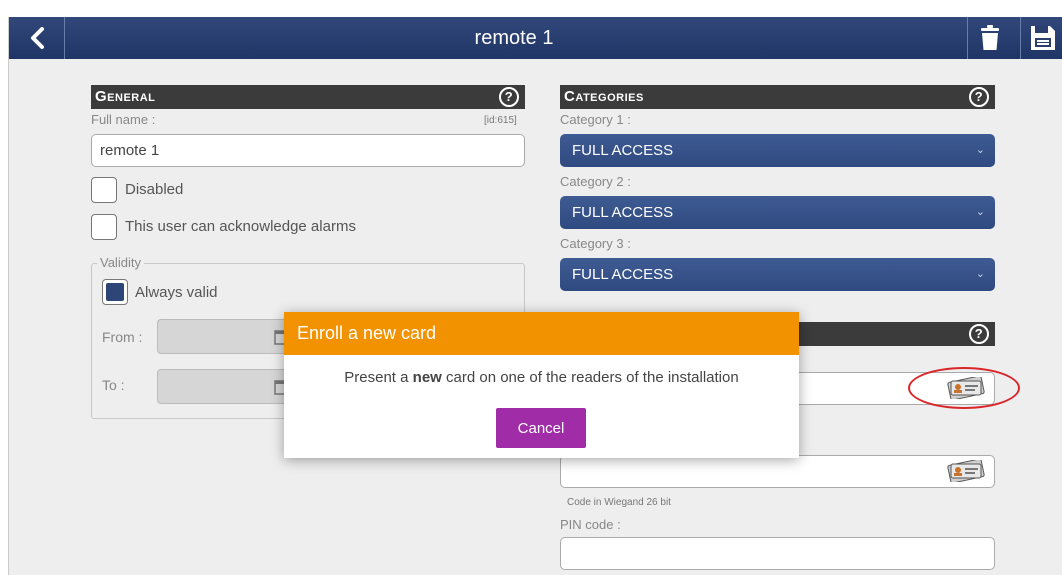  What do you see at coordinates (777, 274) in the screenshot?
I see `category3-select: FULL ACCESS ⌄` at bounding box center [777, 274].